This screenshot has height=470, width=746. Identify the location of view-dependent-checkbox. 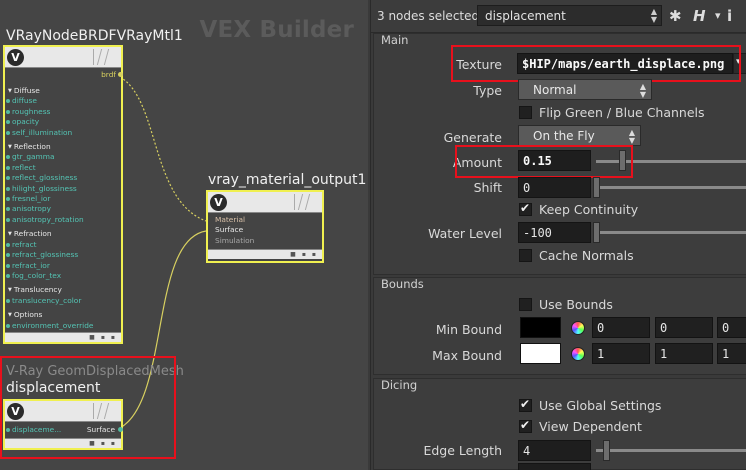
(525, 425).